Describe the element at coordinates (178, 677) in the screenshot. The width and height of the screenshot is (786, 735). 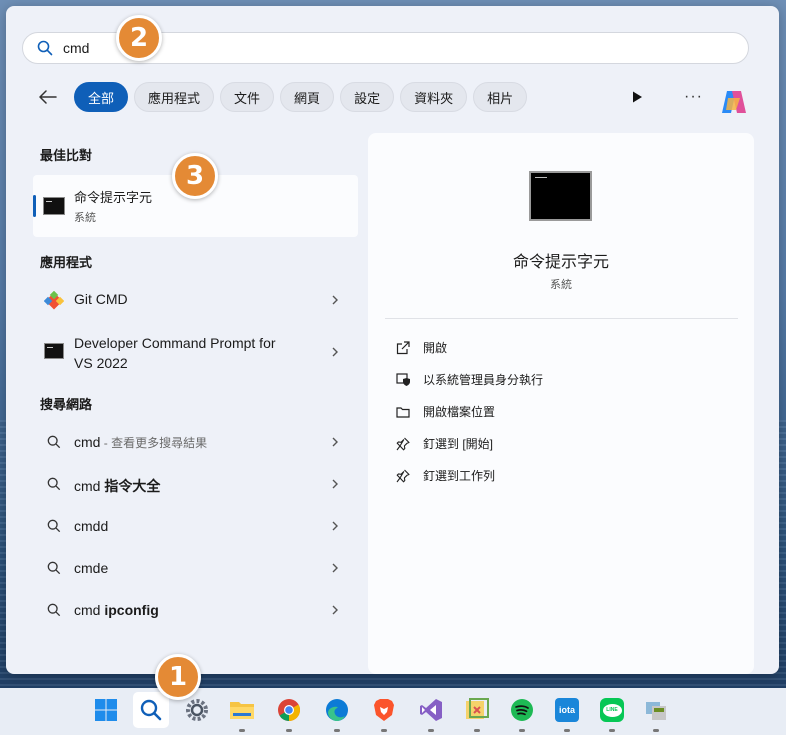
I see `step-badge-1: 1` at that location.